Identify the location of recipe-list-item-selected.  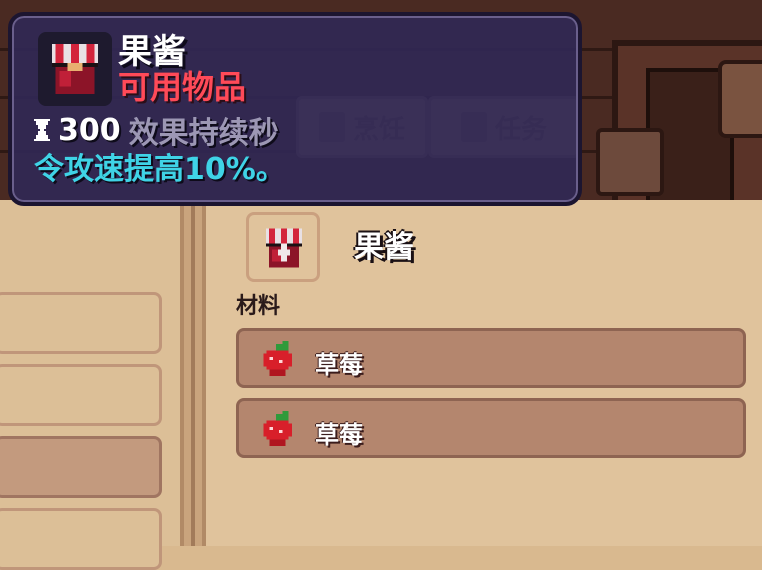
(81, 467).